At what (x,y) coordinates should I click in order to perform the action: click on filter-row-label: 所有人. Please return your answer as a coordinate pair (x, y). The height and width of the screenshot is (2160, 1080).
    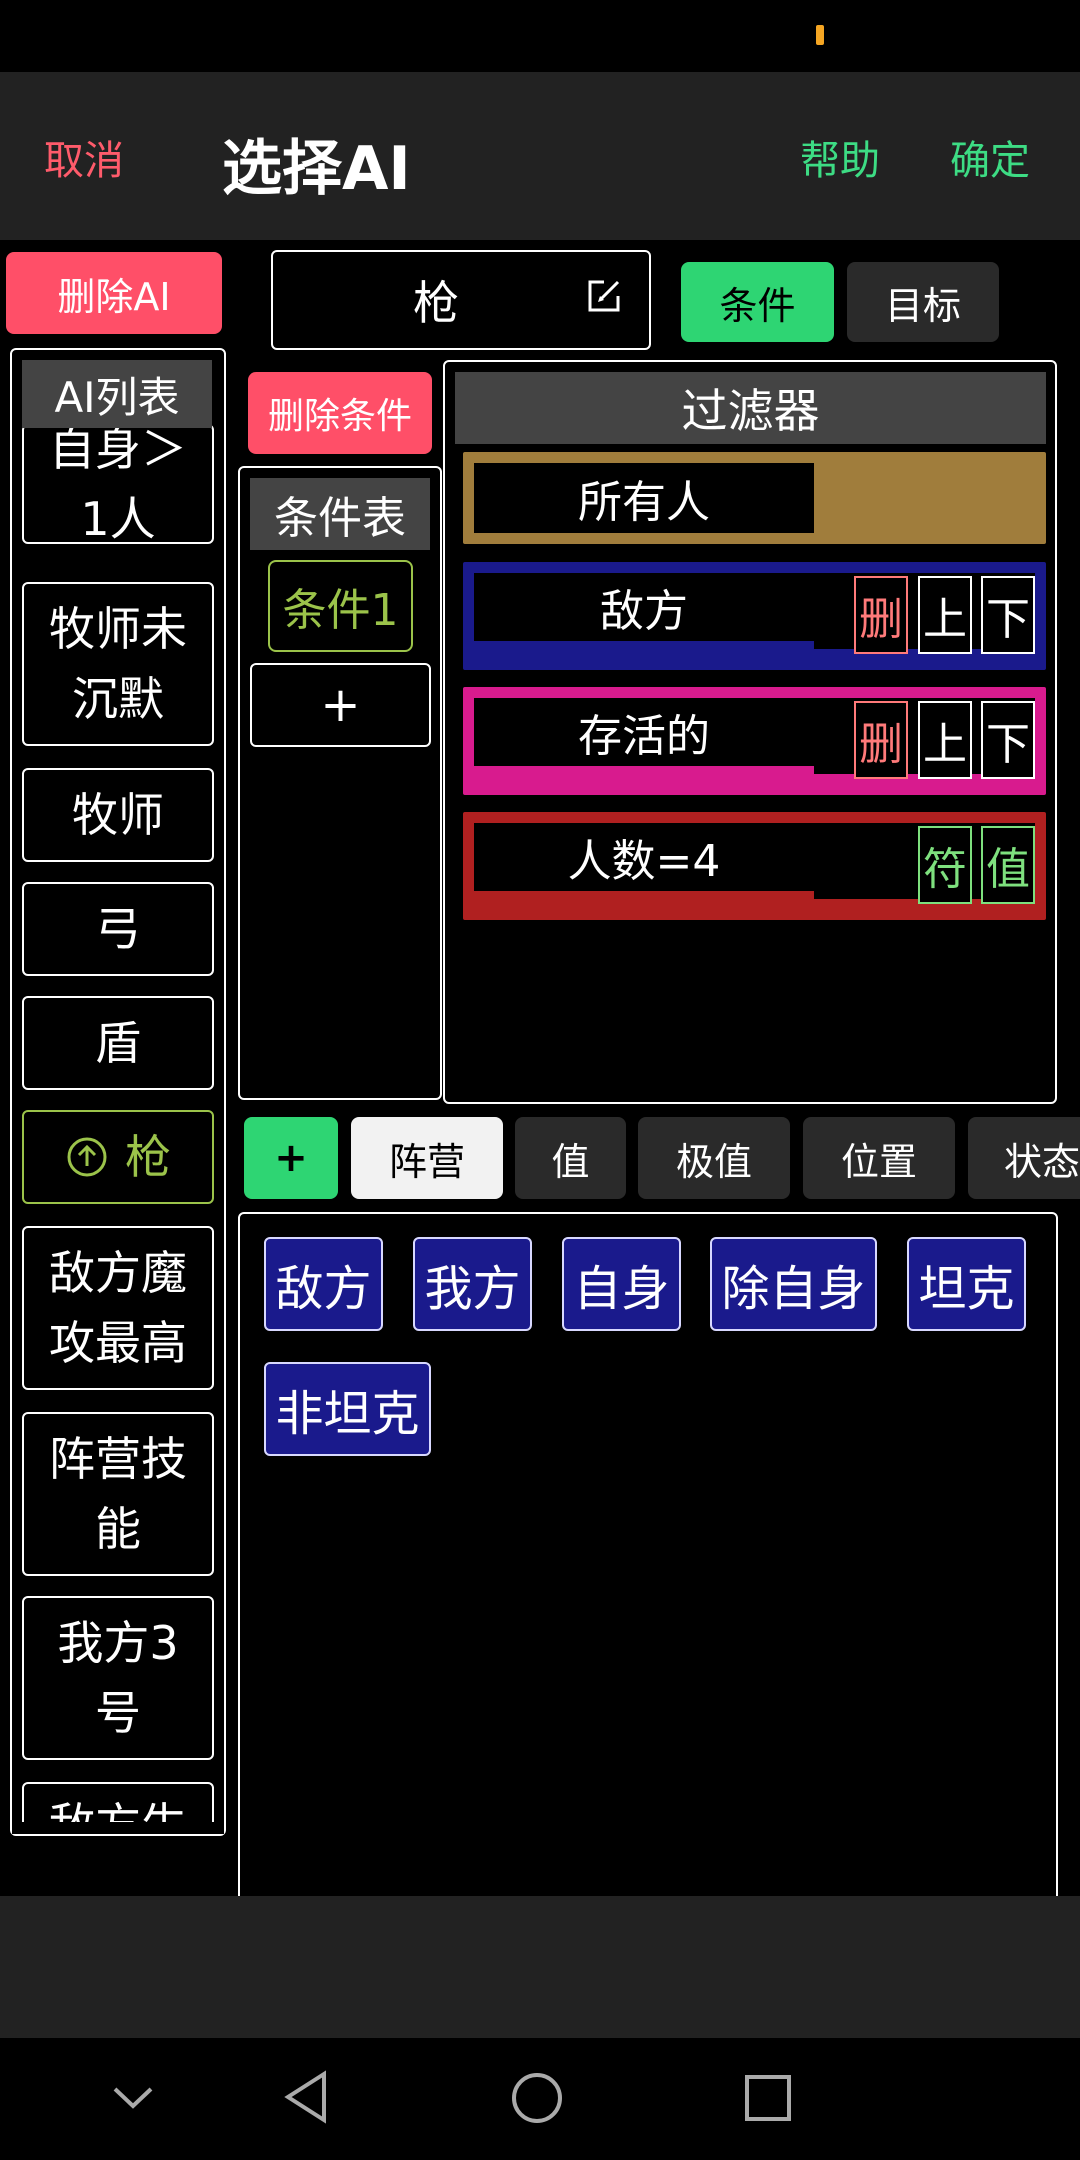
    Looking at the image, I should click on (644, 498).